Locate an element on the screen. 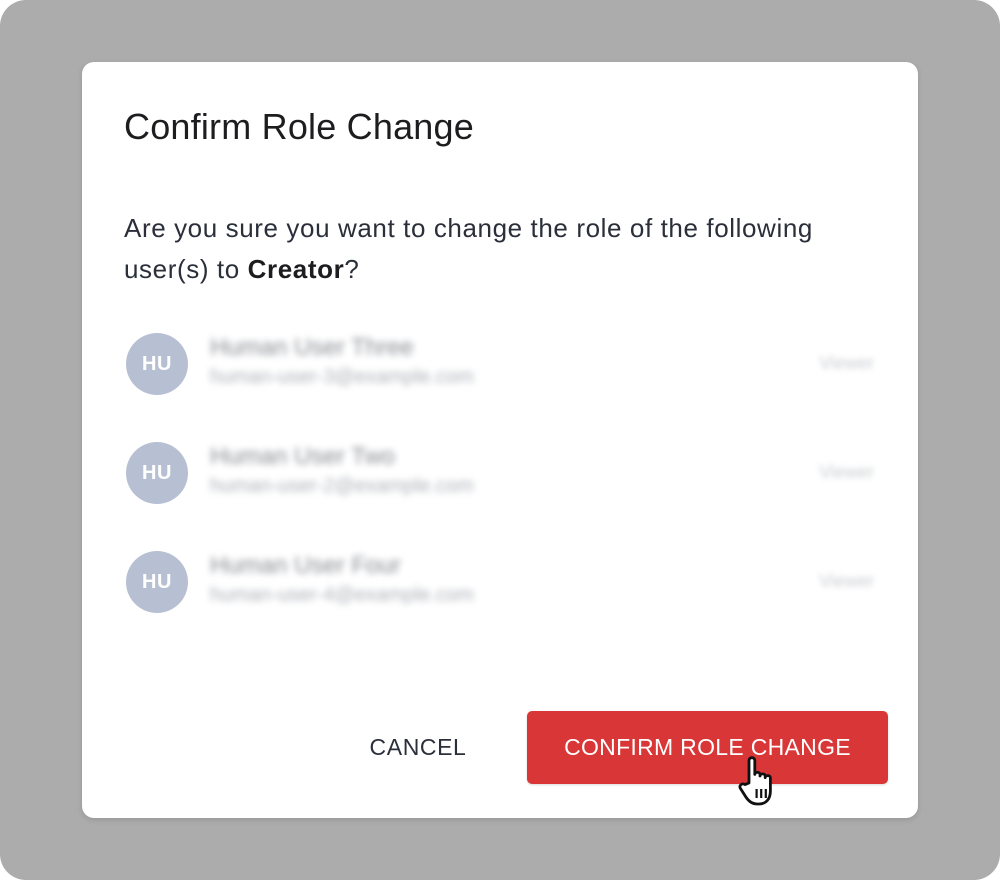  user-name: Human User Four is located at coordinates (305, 565).